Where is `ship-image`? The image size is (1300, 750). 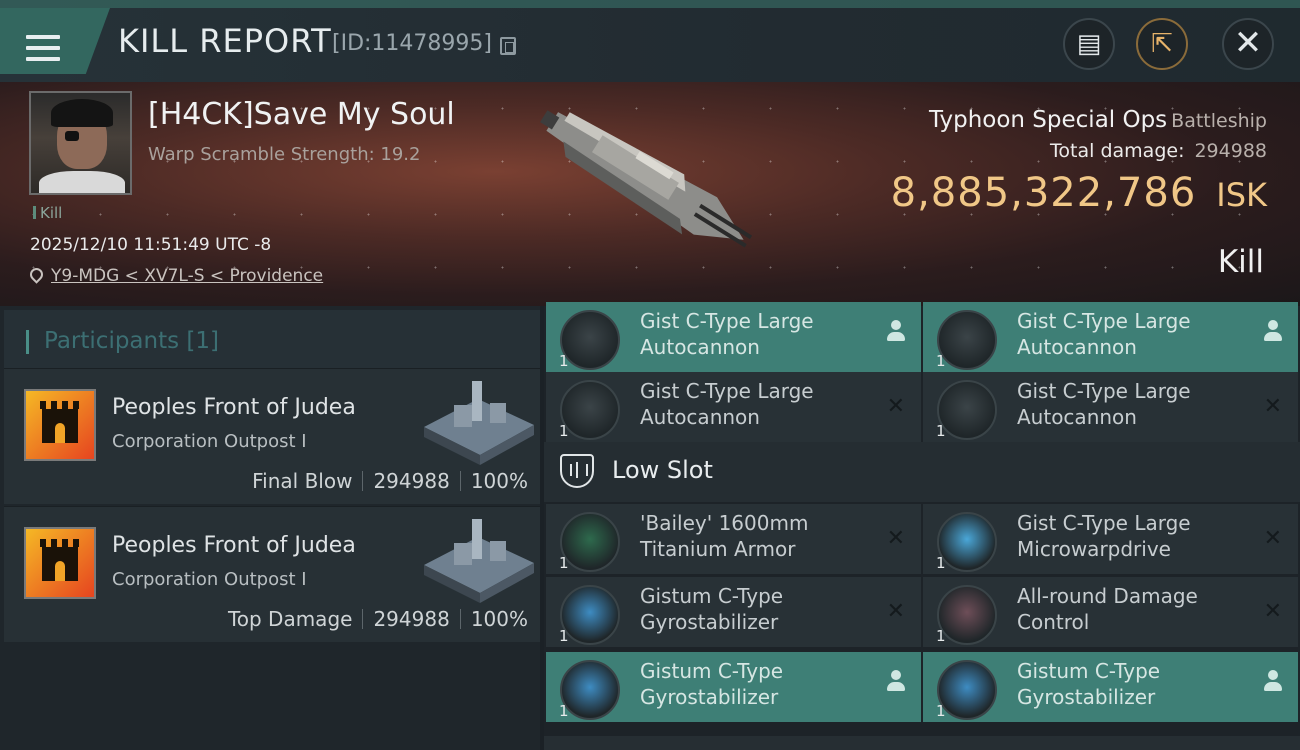
ship-image is located at coordinates (645, 190).